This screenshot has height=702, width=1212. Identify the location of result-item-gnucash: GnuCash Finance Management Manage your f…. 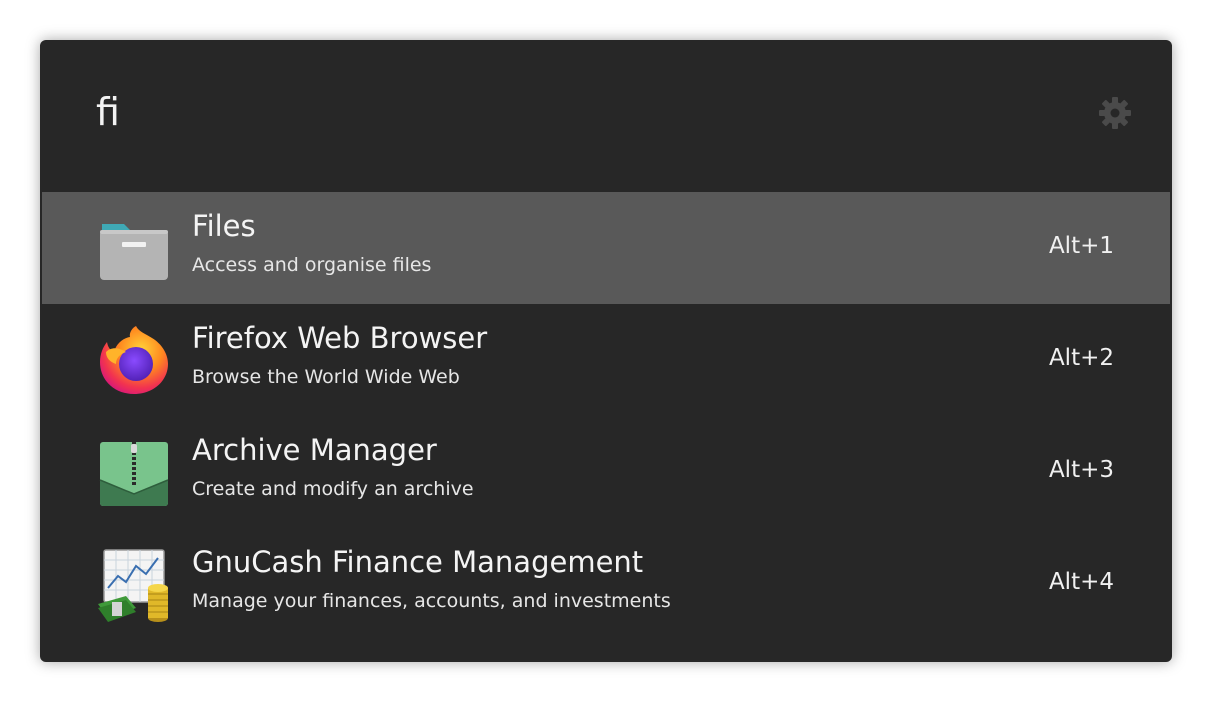
(606, 584).